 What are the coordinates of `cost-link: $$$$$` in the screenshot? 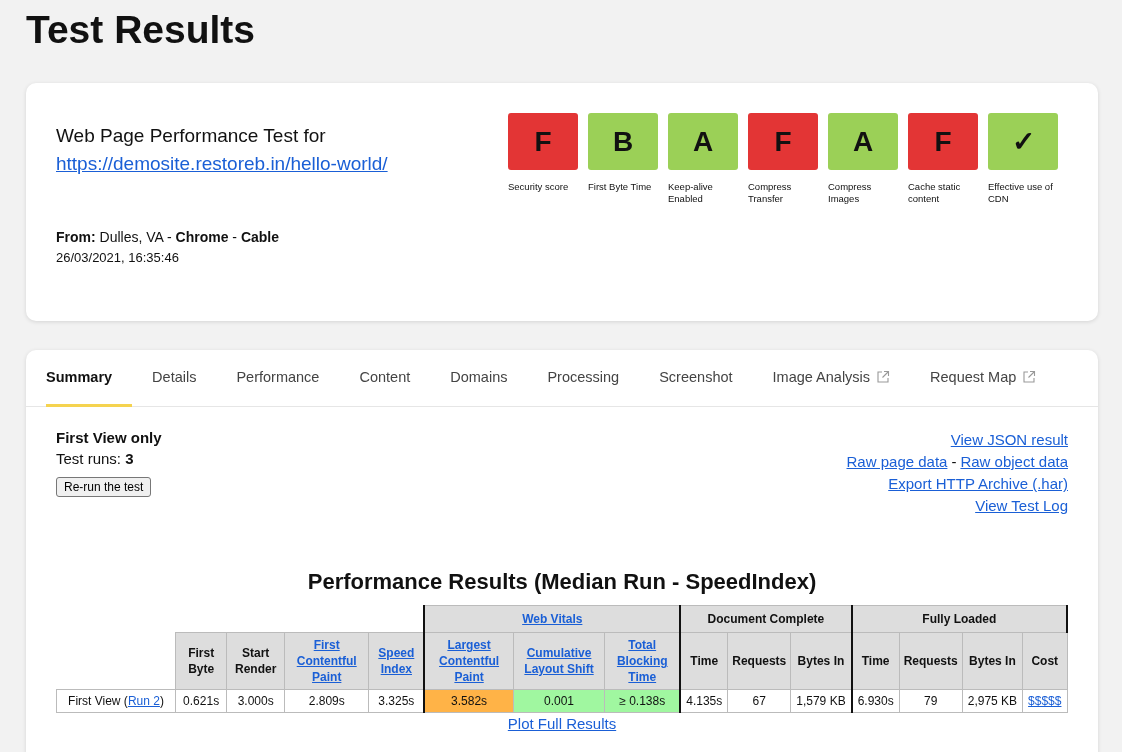 It's located at (1045, 701).